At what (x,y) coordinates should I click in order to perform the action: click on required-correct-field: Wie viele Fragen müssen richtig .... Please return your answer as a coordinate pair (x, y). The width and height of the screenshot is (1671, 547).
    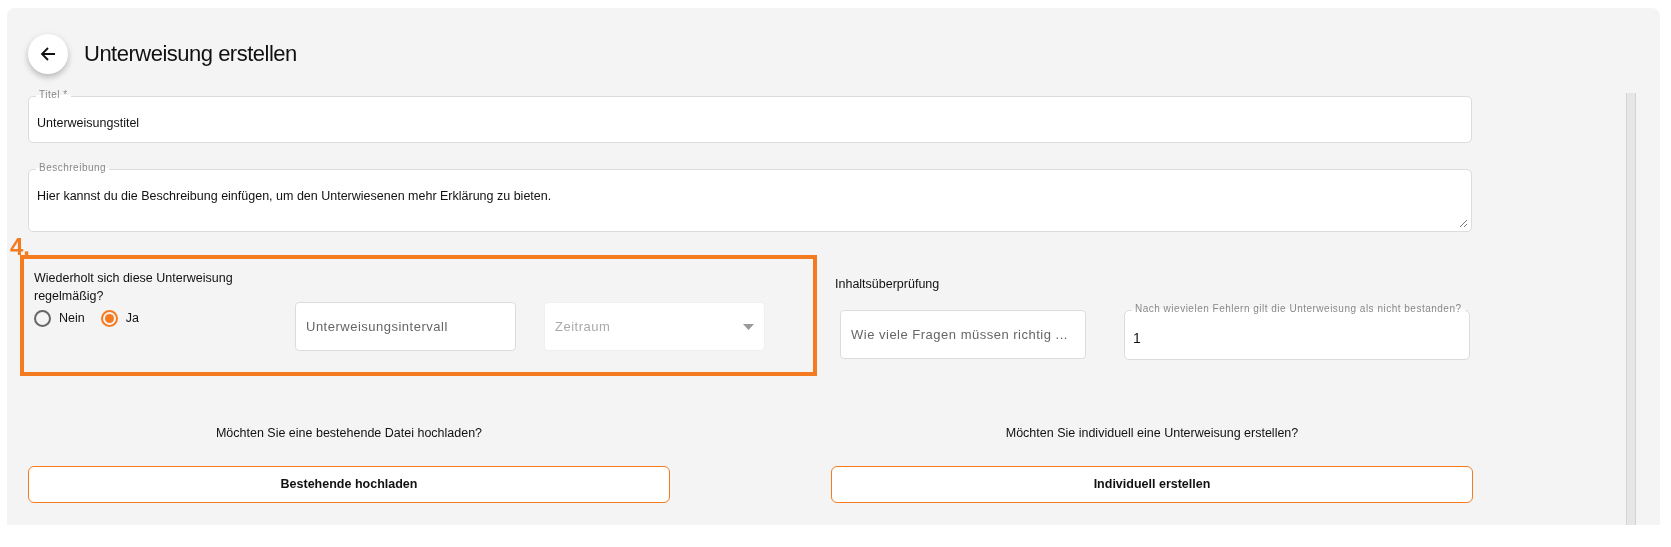
    Looking at the image, I should click on (963, 334).